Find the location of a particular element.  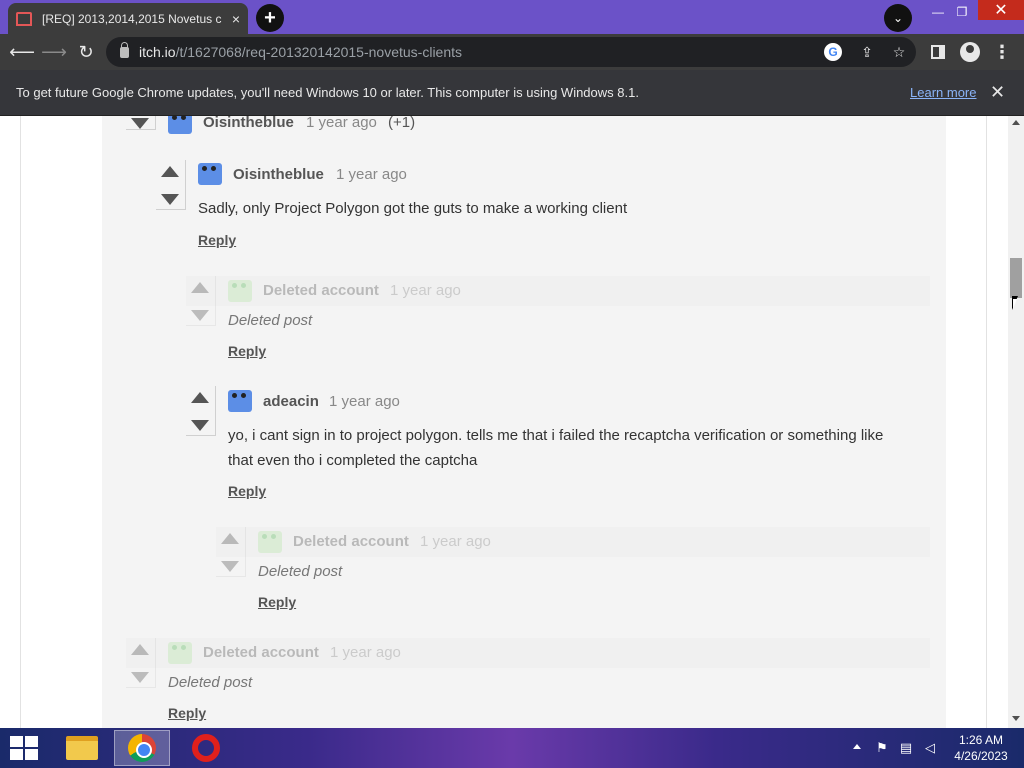

back-button: ⟵ is located at coordinates (22, 52).